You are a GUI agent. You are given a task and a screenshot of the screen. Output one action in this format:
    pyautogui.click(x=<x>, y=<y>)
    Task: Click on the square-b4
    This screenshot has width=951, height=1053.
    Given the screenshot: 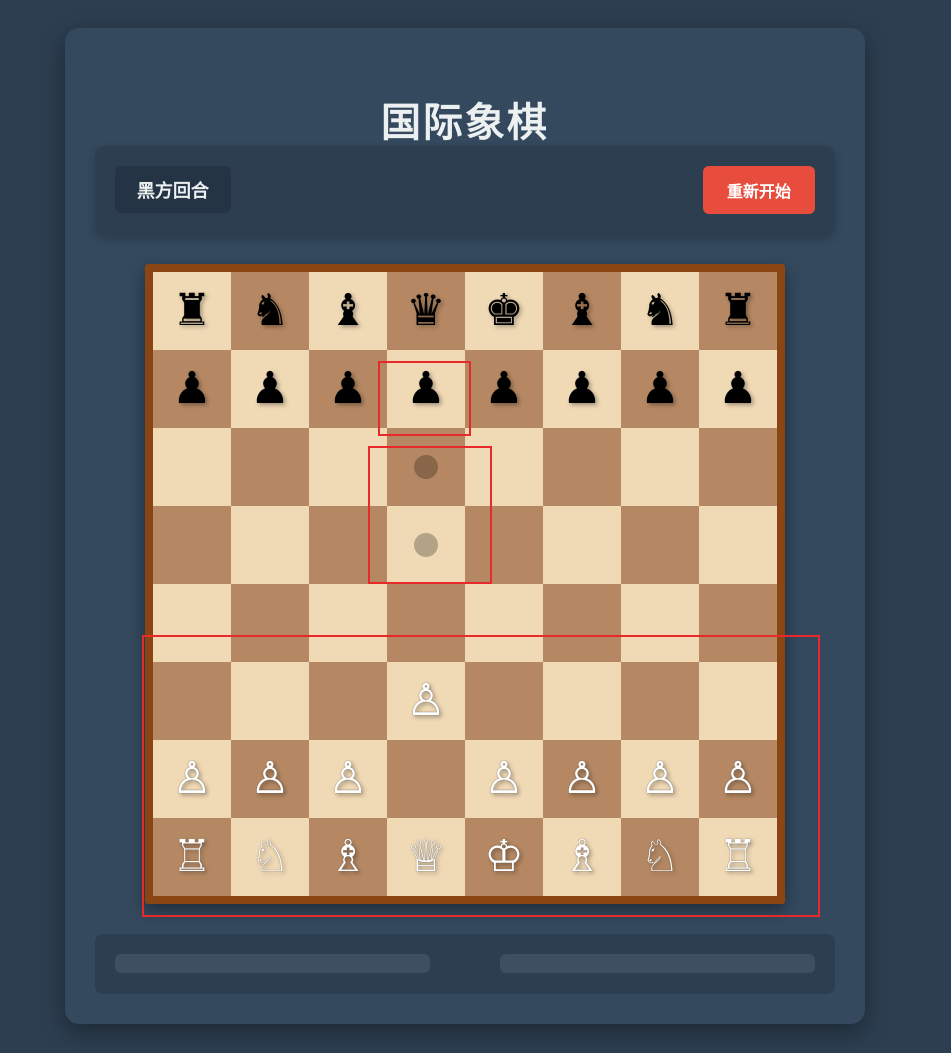 What is the action you would take?
    pyautogui.click(x=270, y=623)
    